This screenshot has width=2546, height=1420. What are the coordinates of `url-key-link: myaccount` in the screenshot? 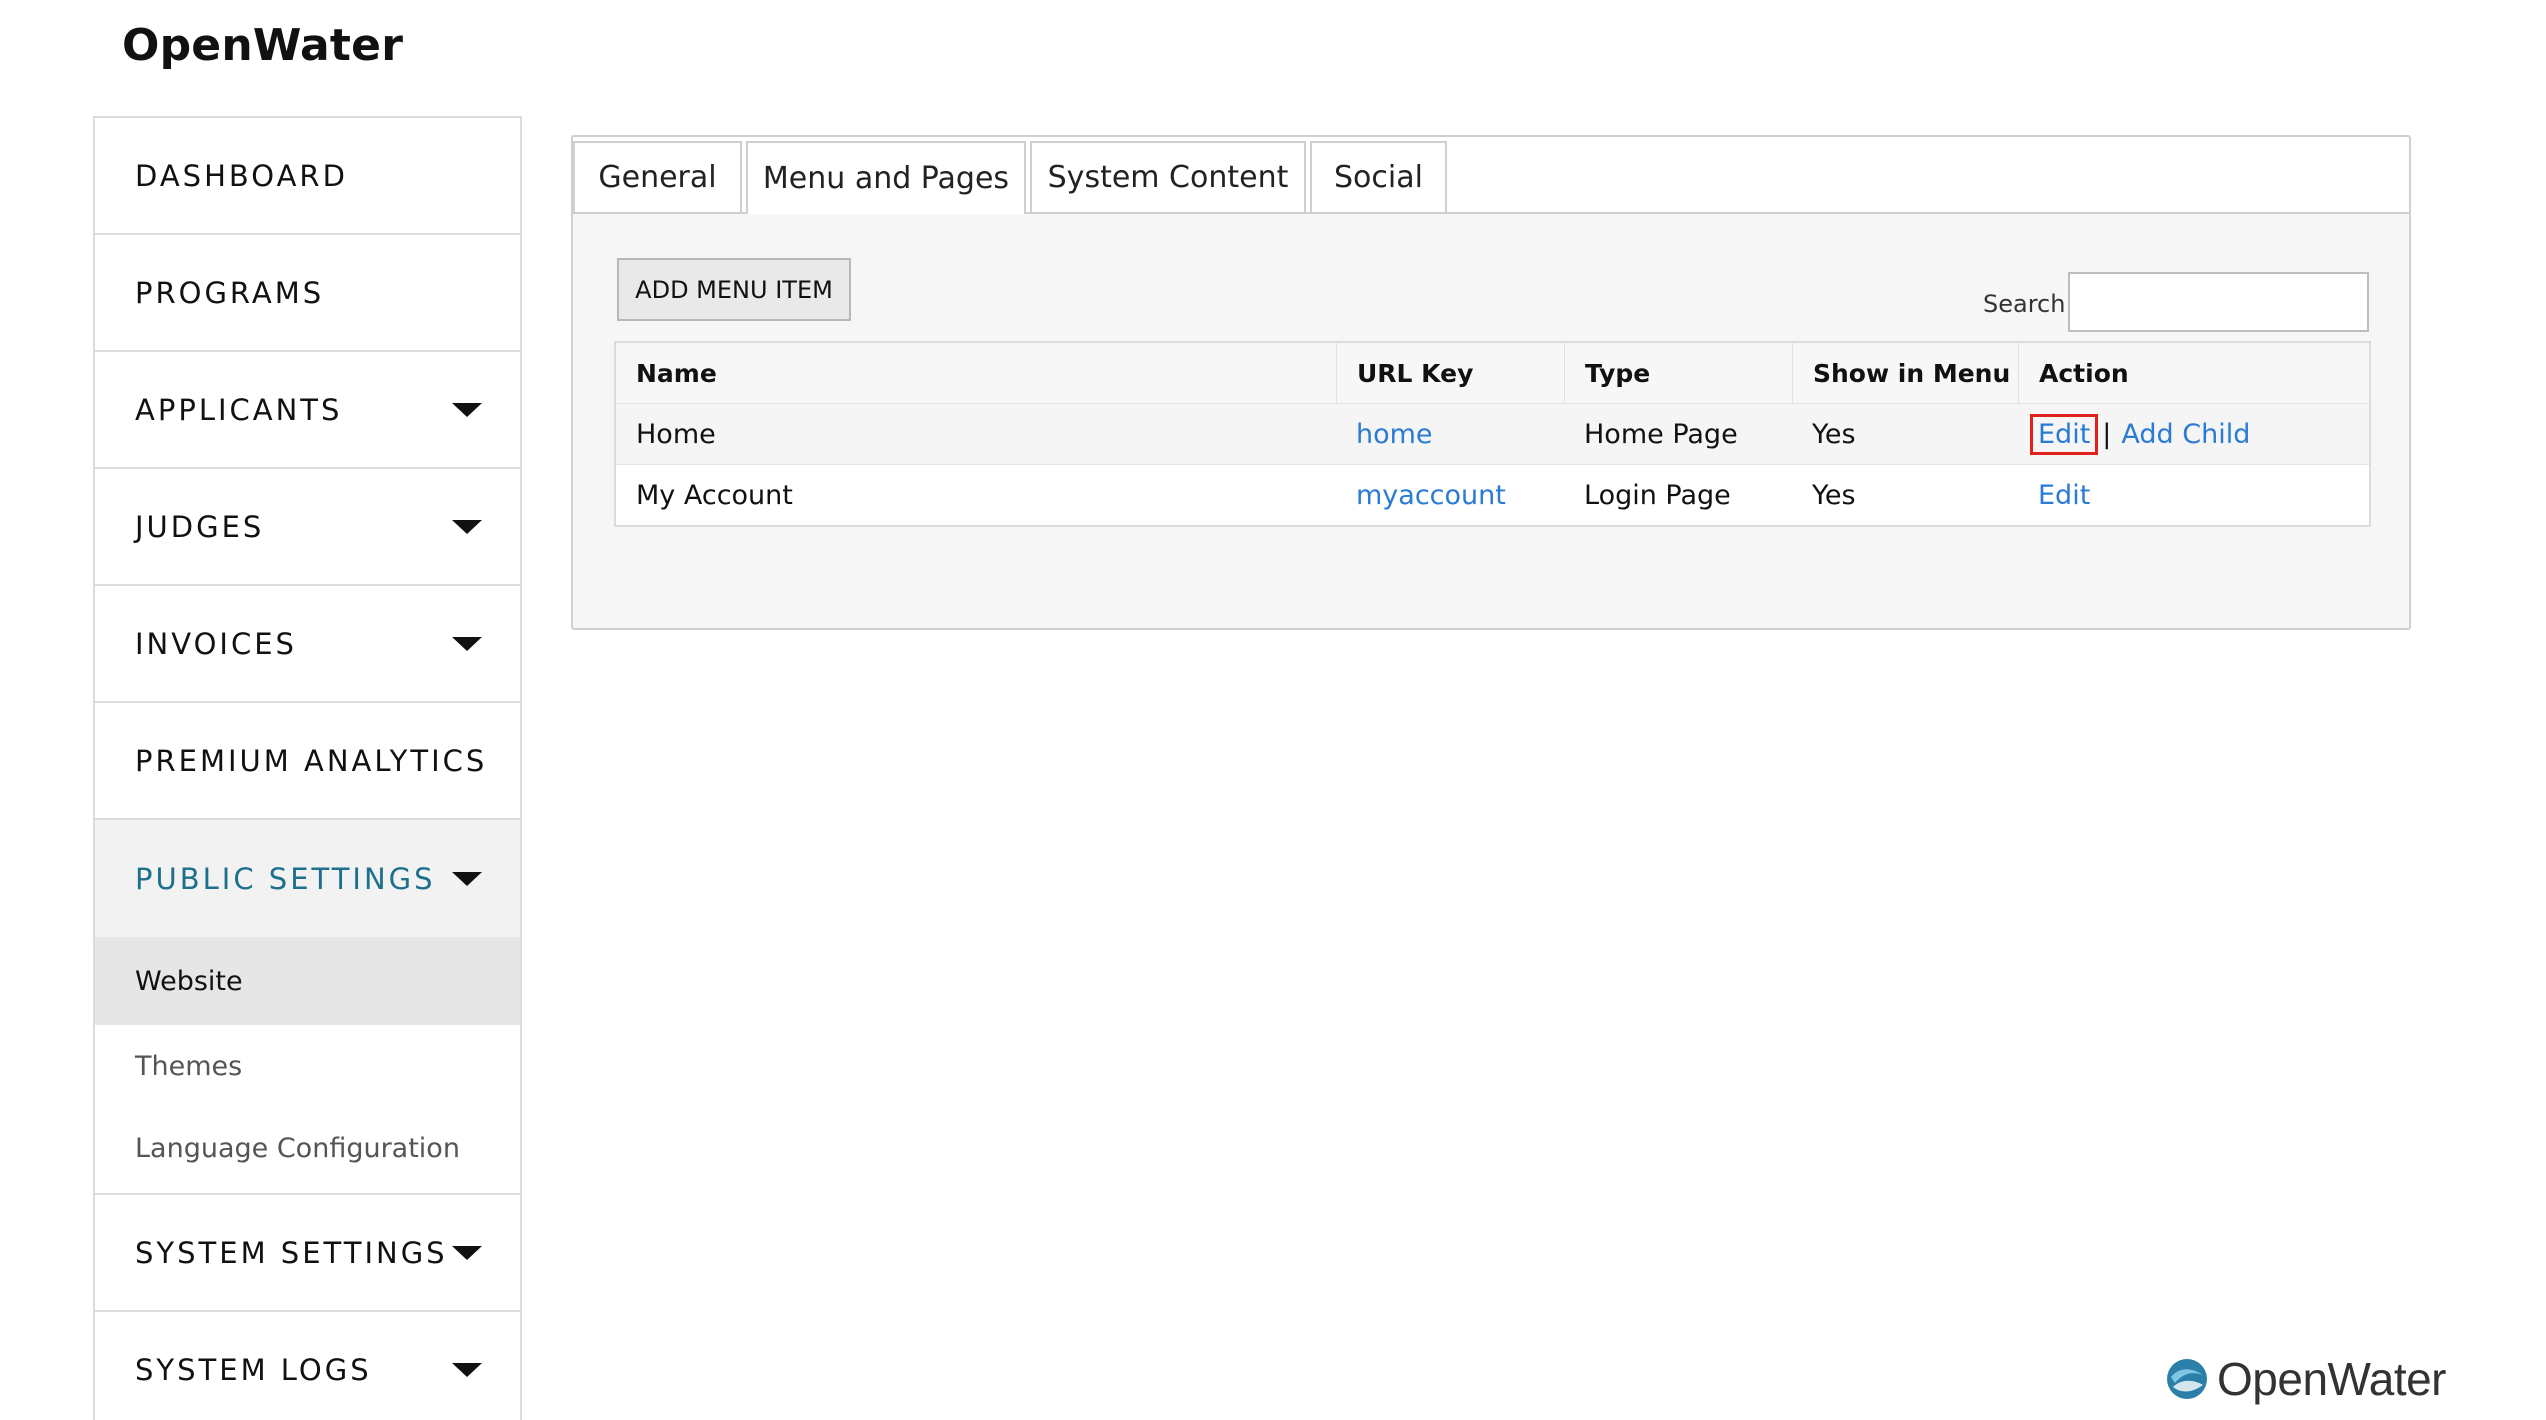 It's located at (1431, 495).